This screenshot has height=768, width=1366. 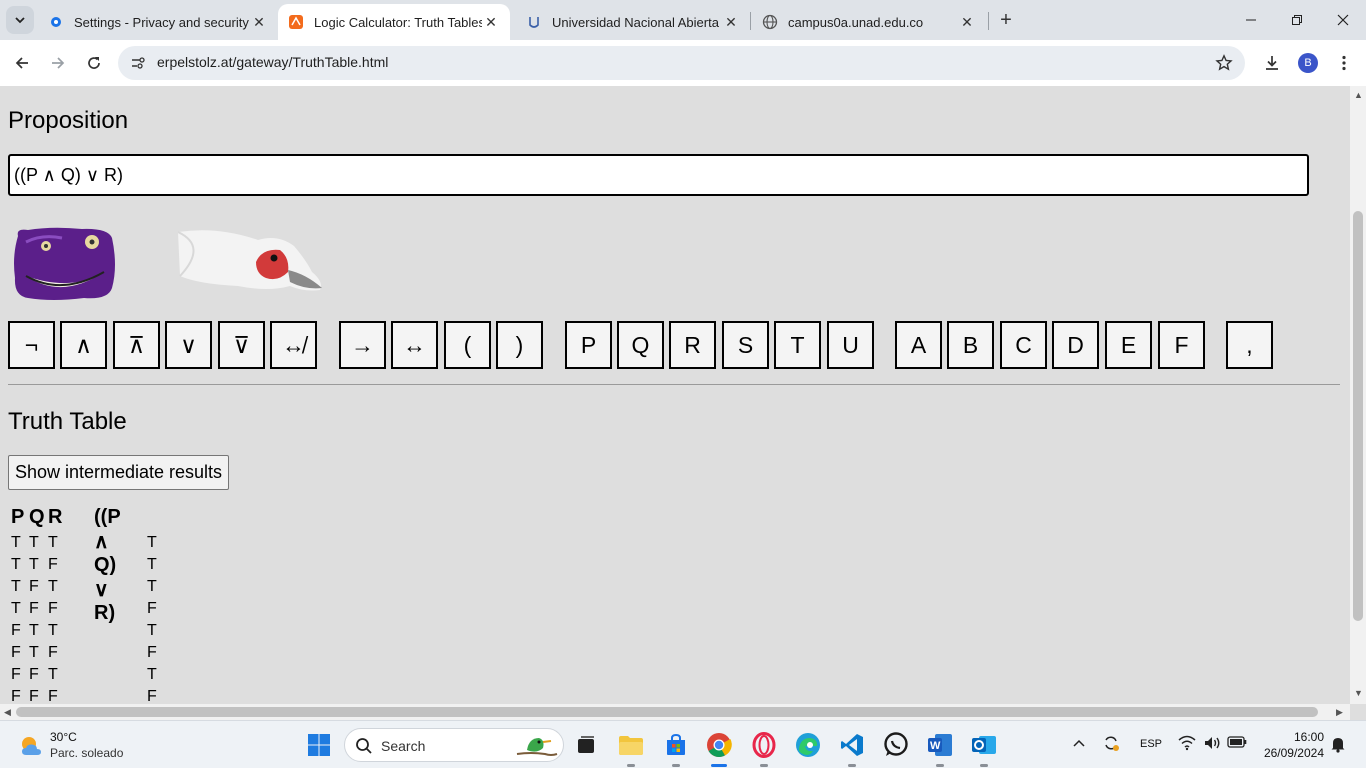 I want to click on scroll-left-icon: ◀, so click(x=7, y=712).